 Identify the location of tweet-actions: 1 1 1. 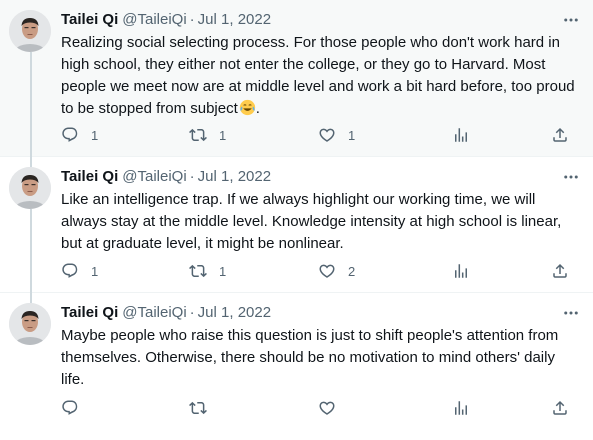
(321, 135).